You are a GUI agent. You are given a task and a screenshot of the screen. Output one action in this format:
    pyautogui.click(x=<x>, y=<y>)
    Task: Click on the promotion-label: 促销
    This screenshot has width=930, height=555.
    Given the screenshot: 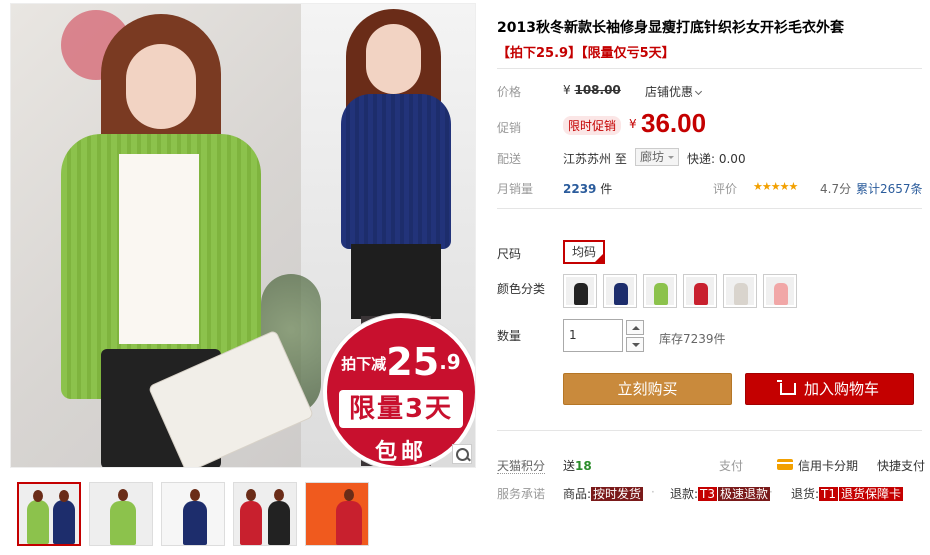 What is the action you would take?
    pyautogui.click(x=509, y=128)
    